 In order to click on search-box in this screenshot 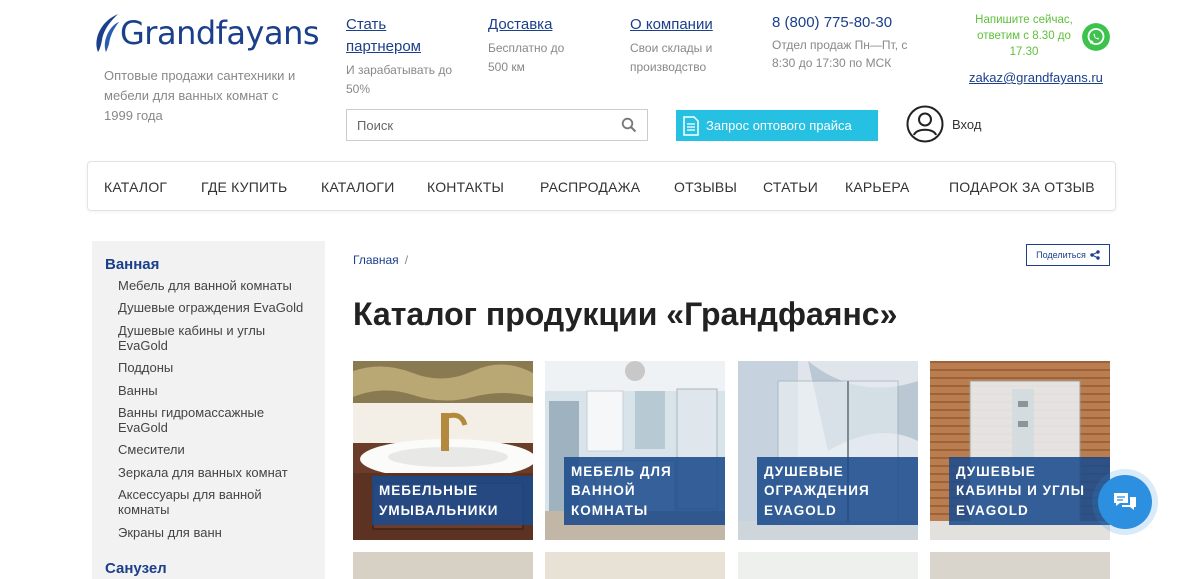, I will do `click(497, 125)`.